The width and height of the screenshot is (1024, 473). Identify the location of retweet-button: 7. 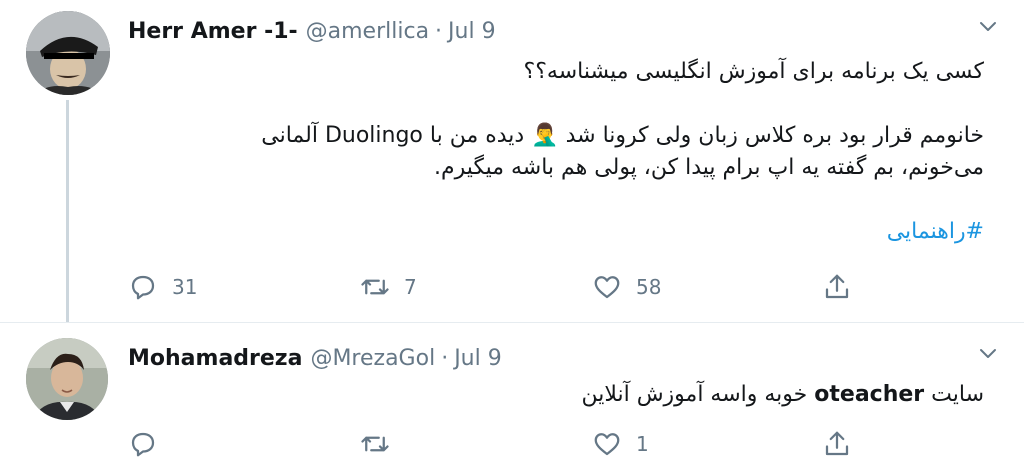
(388, 287).